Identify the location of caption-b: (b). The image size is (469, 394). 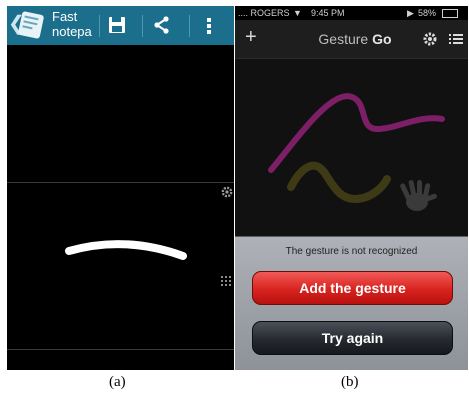
(350, 382).